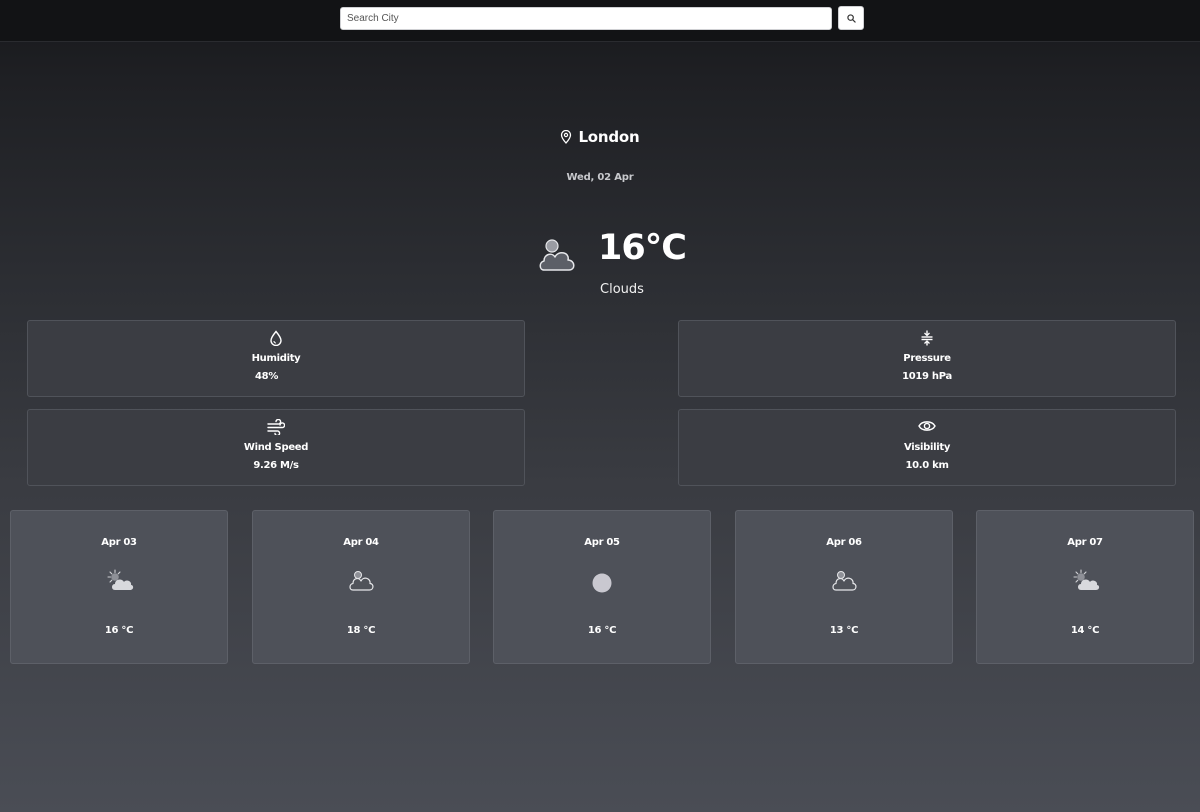  Describe the element at coordinates (844, 542) in the screenshot. I see `forecast-date: Apr 06` at that location.